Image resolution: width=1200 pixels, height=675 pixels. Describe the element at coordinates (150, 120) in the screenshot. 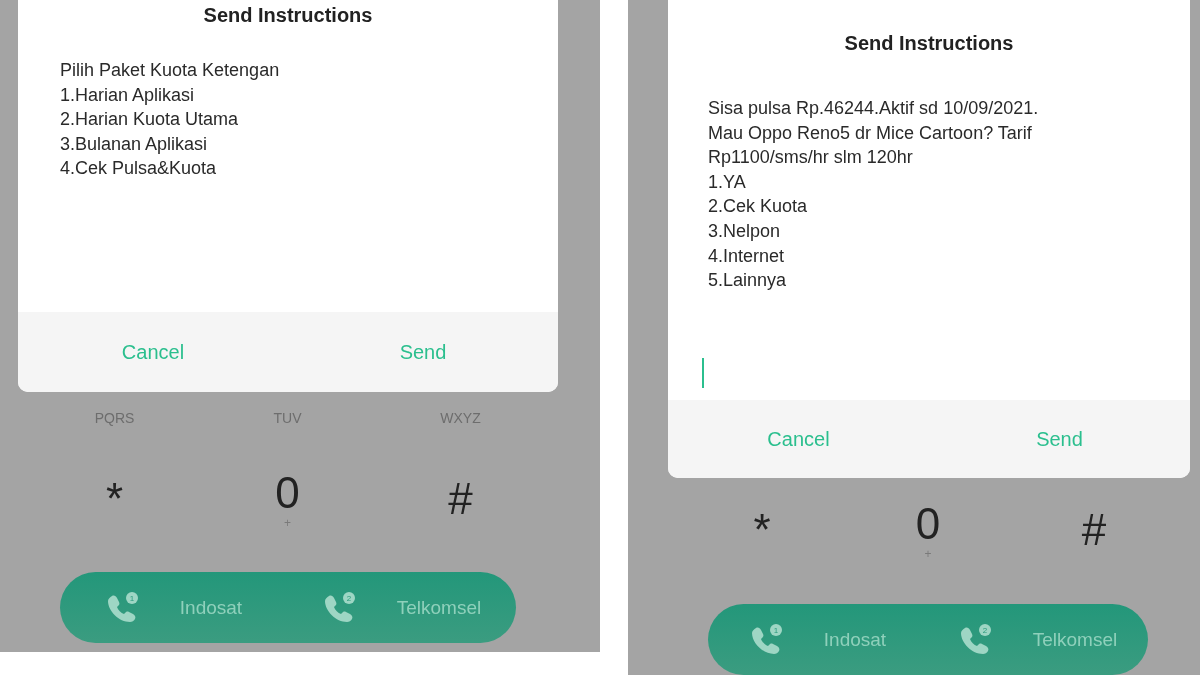

I see `message-line: 2.Harian Kuota Utama` at that location.